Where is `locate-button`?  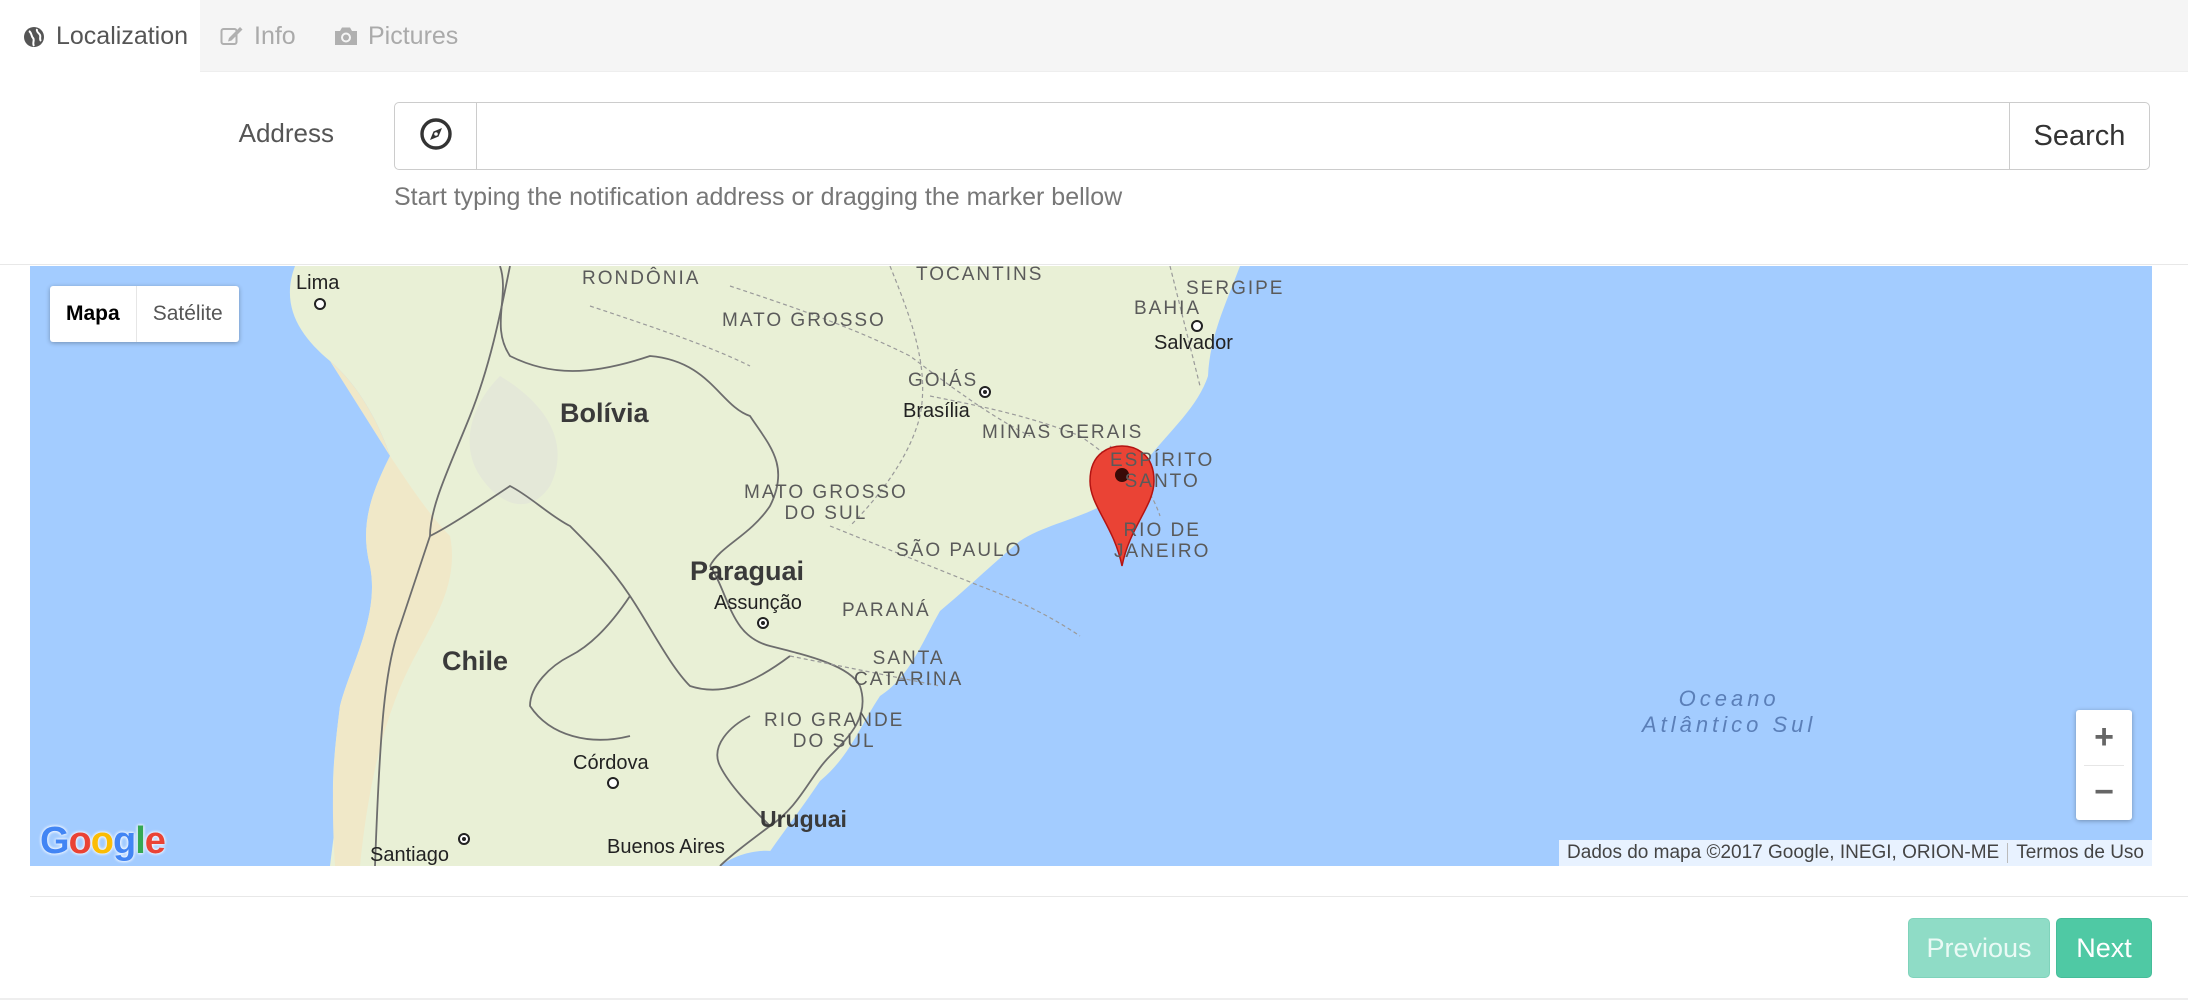 locate-button is located at coordinates (436, 136).